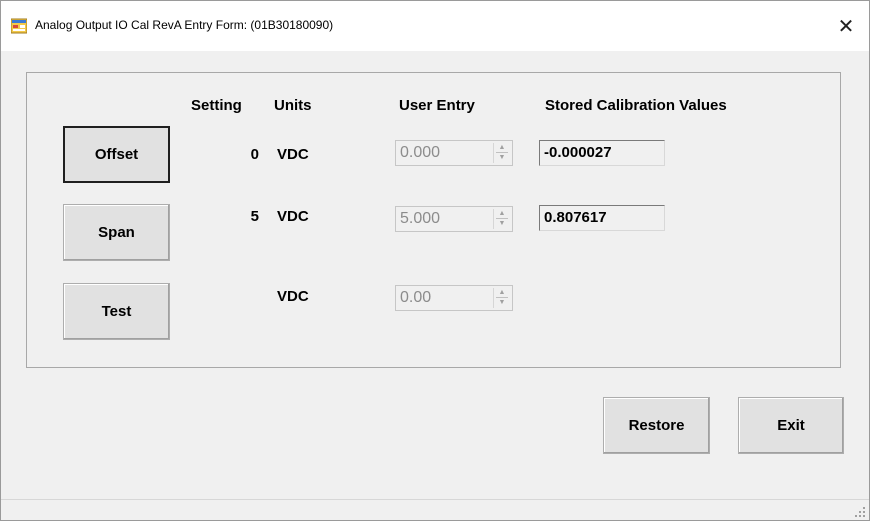  Describe the element at coordinates (19, 26) in the screenshot. I see `window-app-icon` at that location.